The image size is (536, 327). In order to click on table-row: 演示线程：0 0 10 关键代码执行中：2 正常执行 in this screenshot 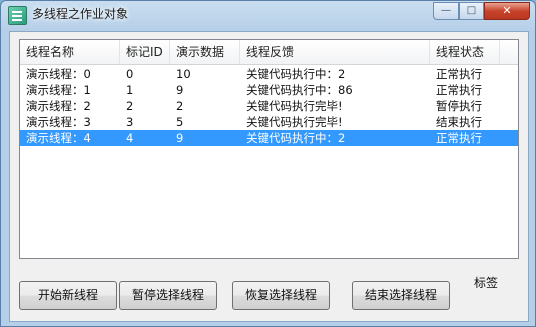, I will do `click(269, 74)`.